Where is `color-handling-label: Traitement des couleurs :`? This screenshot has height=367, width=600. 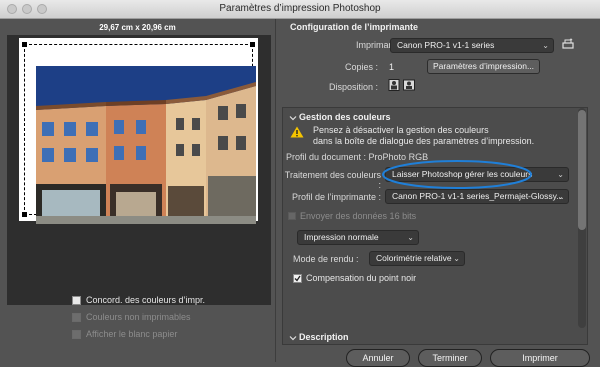 color-handling-label: Traitement des couleurs : is located at coordinates (332, 180).